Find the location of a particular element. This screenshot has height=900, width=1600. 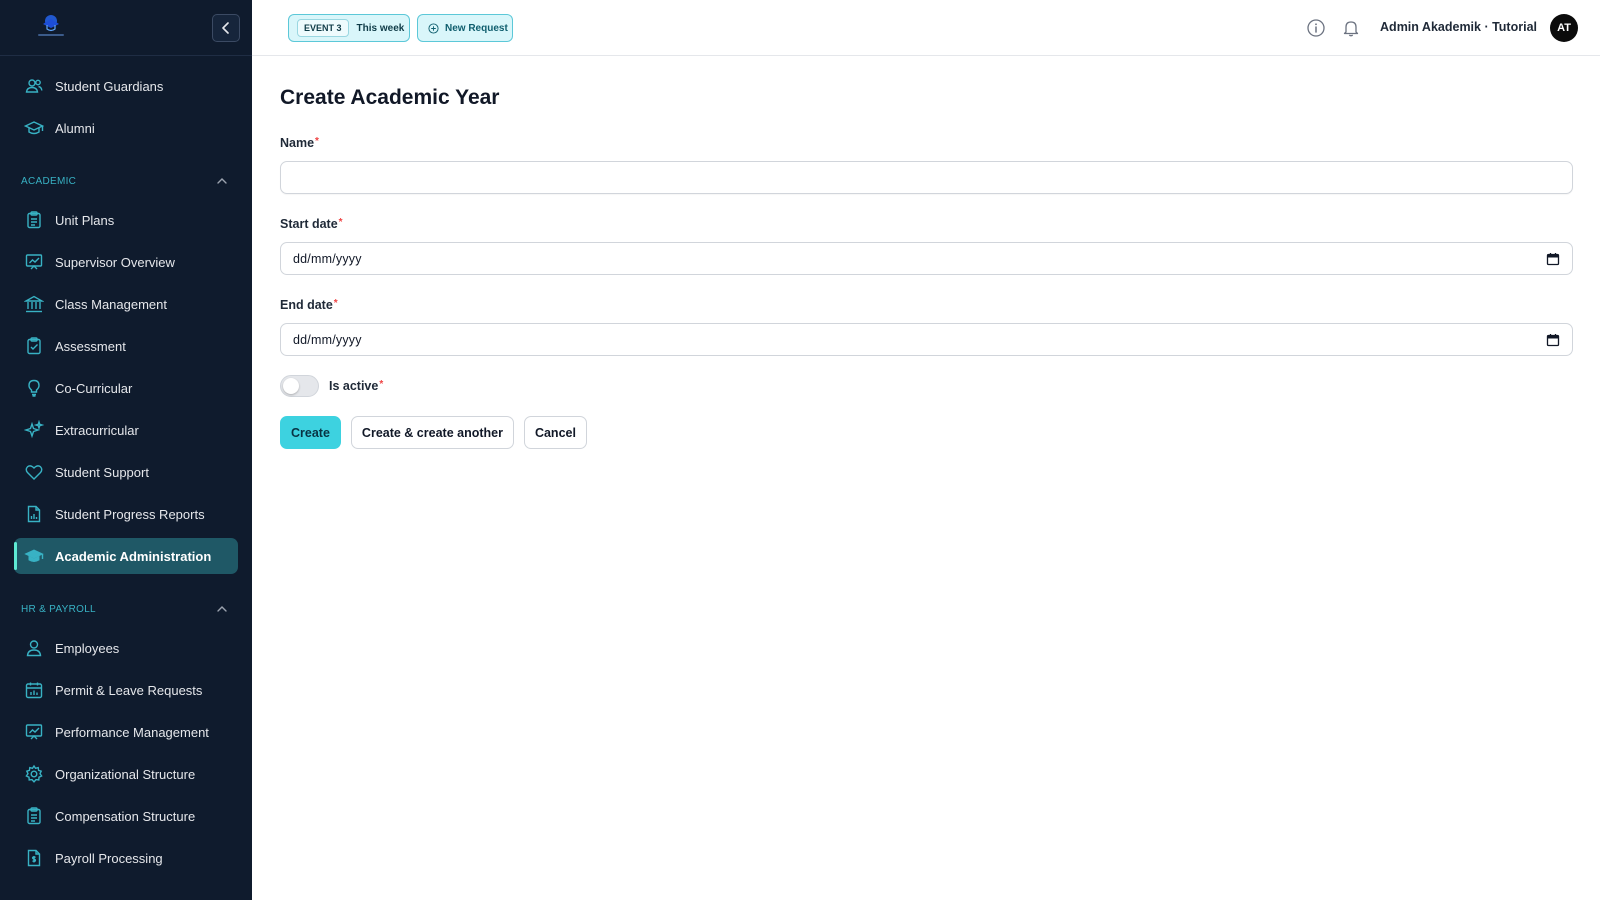

sidebar-item-label: Performance Management is located at coordinates (132, 732).